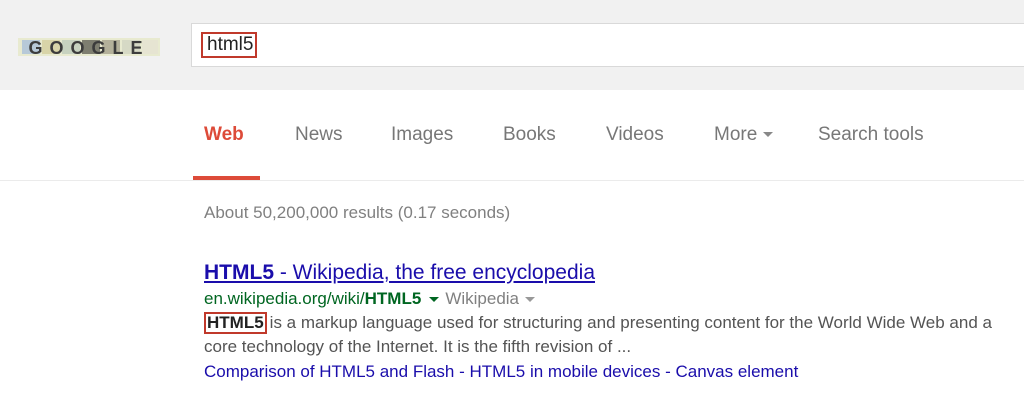 This screenshot has height=417, width=1024. Describe the element at coordinates (434, 300) in the screenshot. I see `url-options-caret-icon` at that location.